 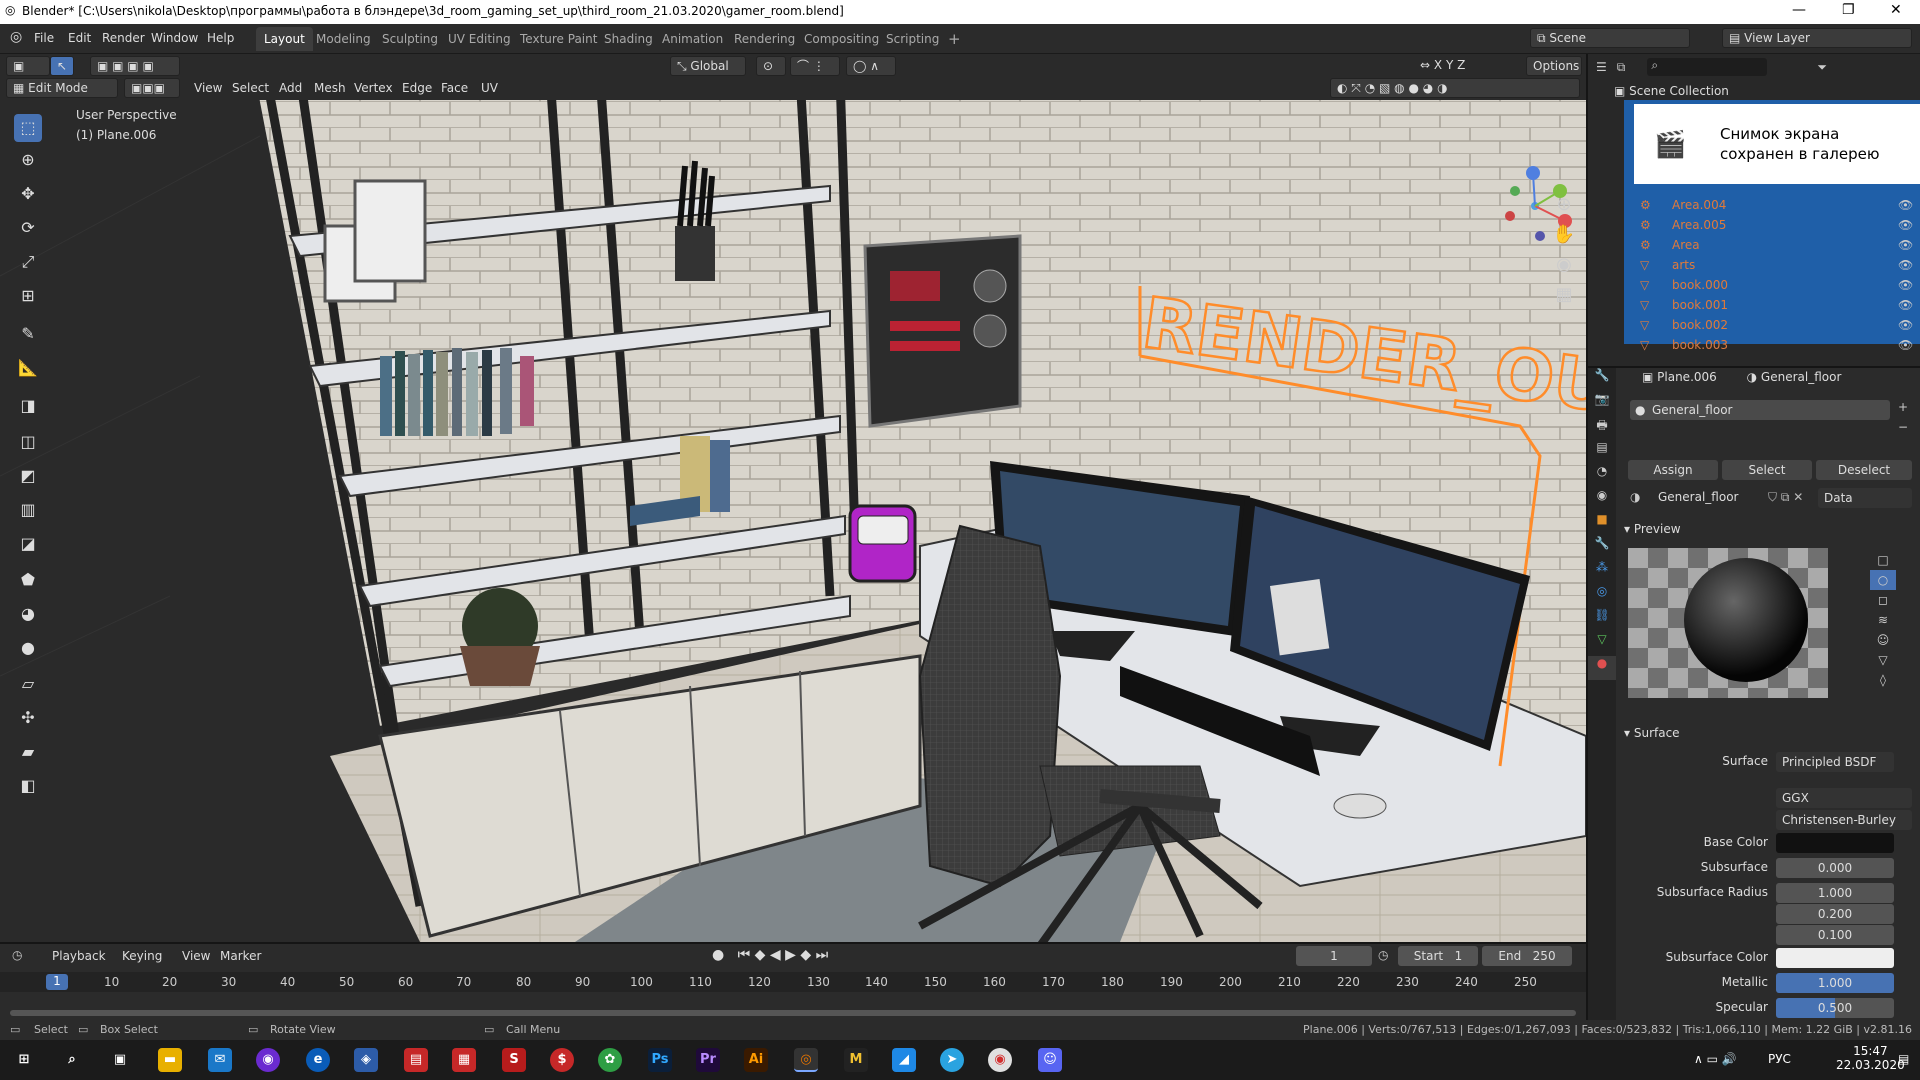 What do you see at coordinates (28, 752) in the screenshot?
I see `shear-icon: ▰` at bounding box center [28, 752].